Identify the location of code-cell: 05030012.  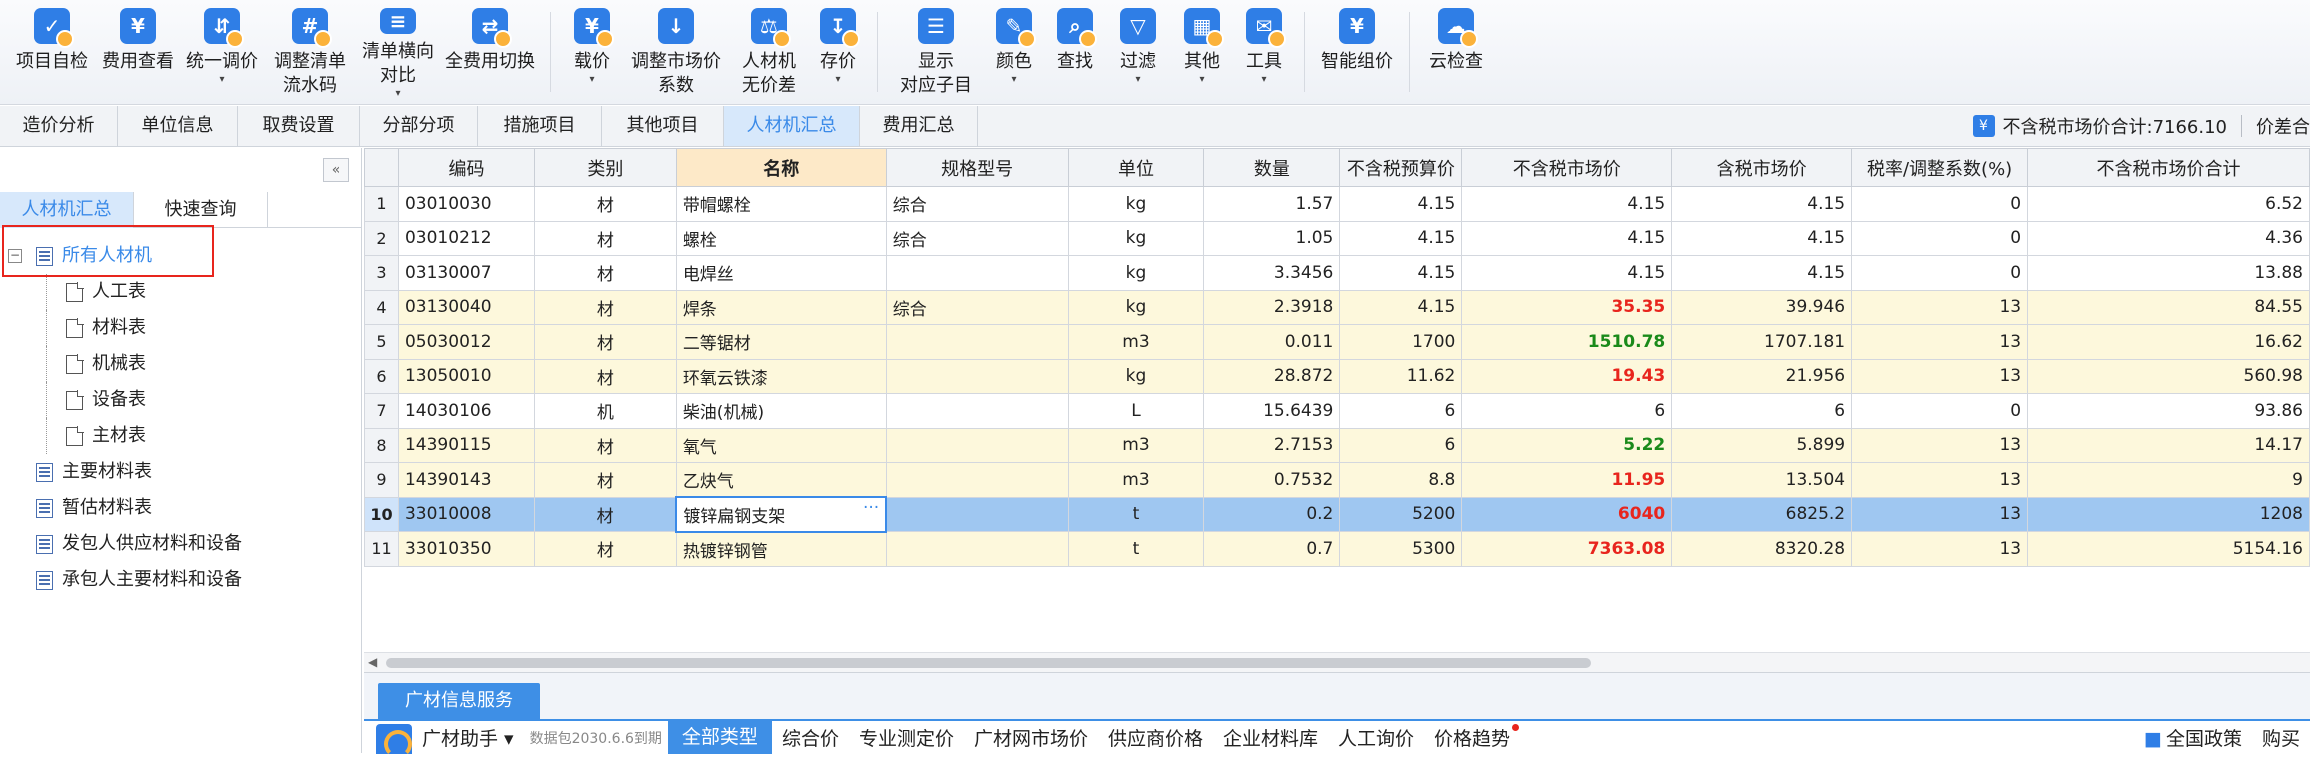
(466, 342).